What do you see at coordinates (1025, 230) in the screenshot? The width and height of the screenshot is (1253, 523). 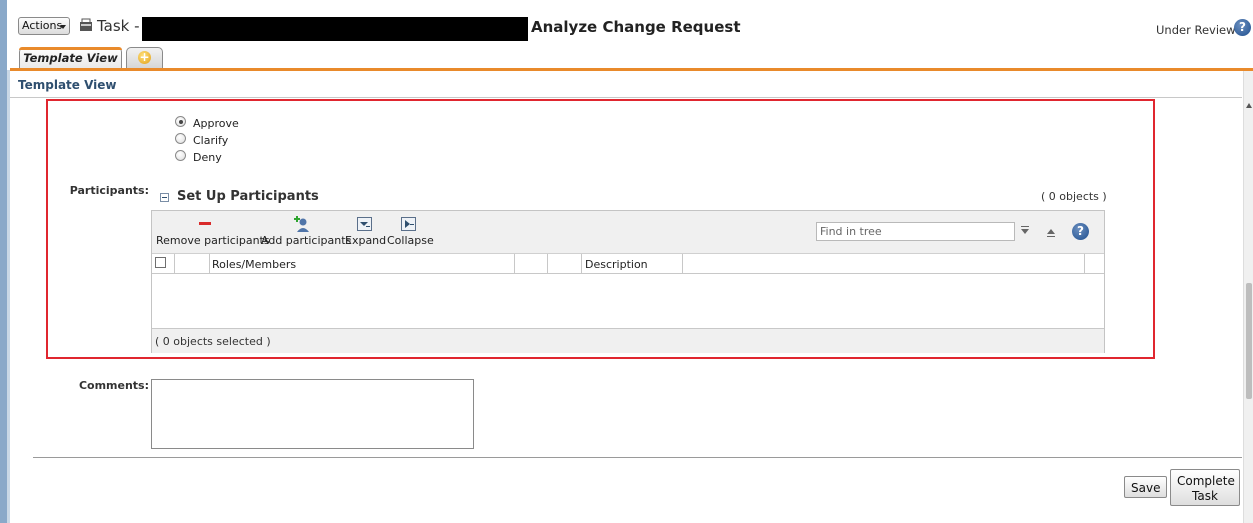 I see `find-next-icon` at bounding box center [1025, 230].